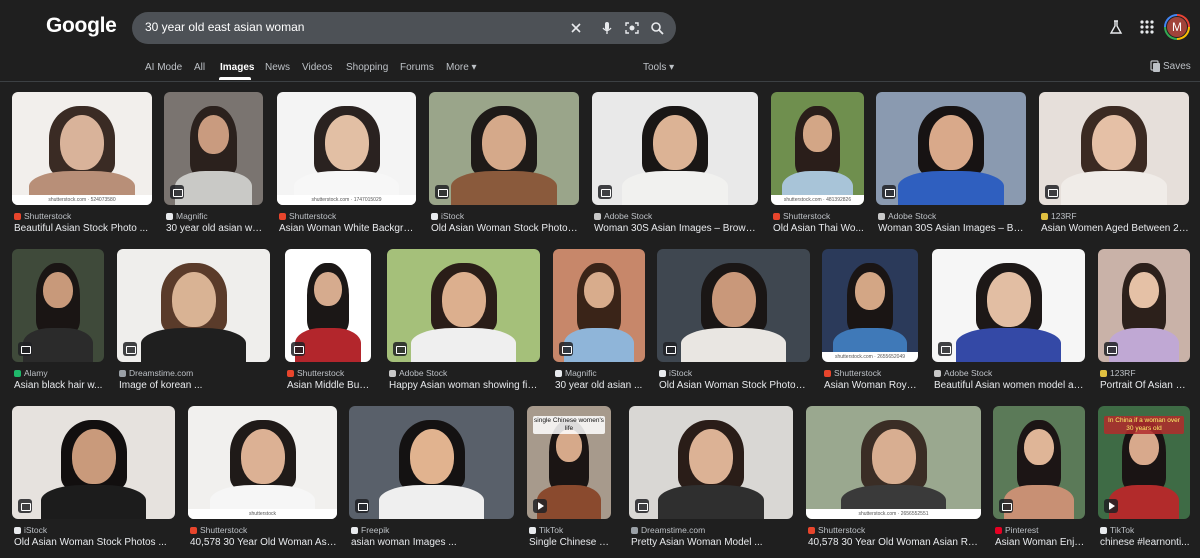 The height and width of the screenshot is (558, 1200). I want to click on google-logo: Google, so click(81, 26).